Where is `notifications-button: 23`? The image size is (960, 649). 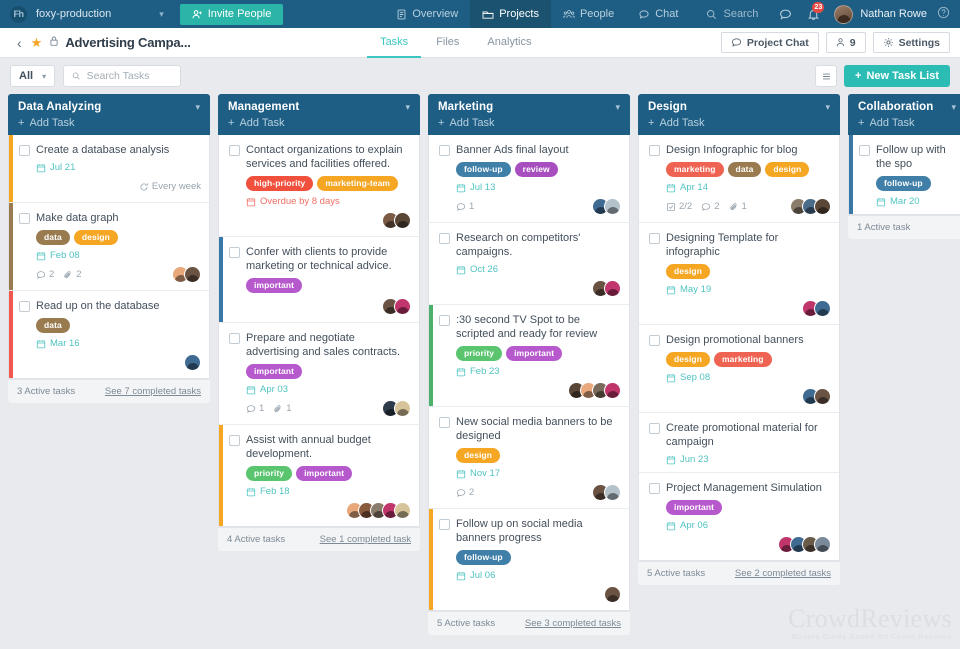 notifications-button: 23 is located at coordinates (813, 14).